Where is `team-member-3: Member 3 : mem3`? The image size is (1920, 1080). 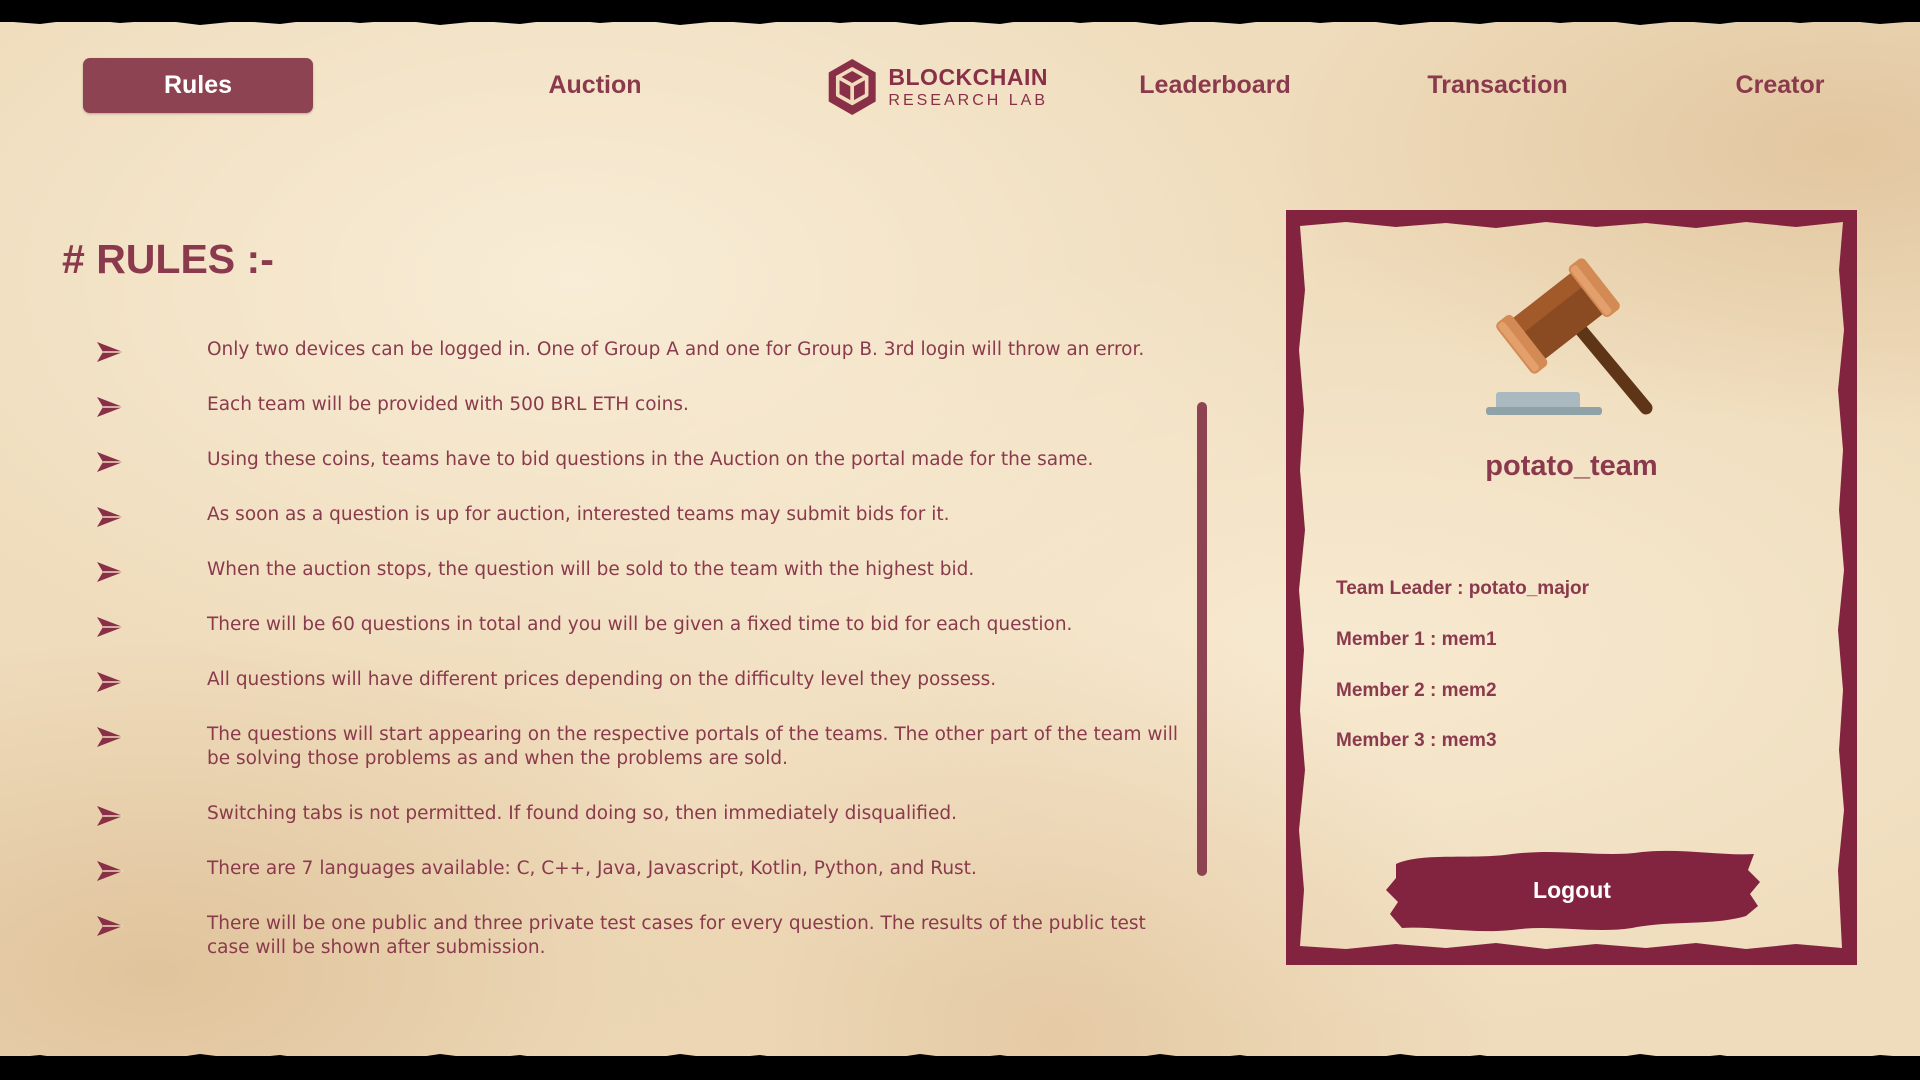 team-member-3: Member 3 : mem3 is located at coordinates (1416, 740).